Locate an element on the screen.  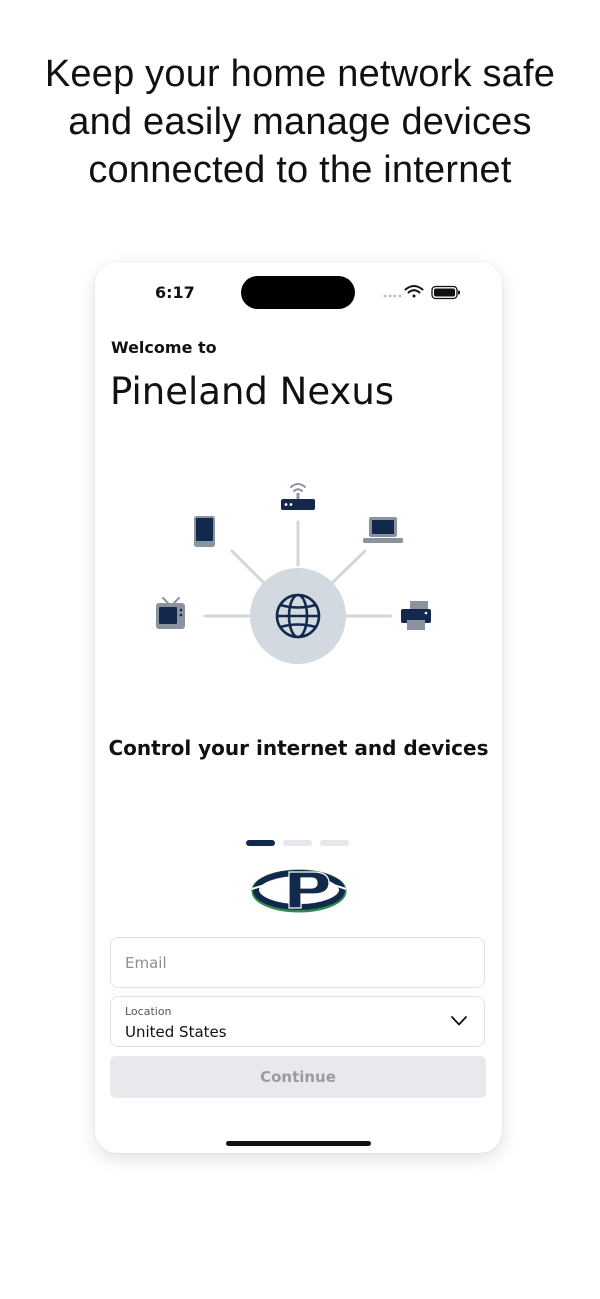
signal-dots-icon is located at coordinates (392, 296).